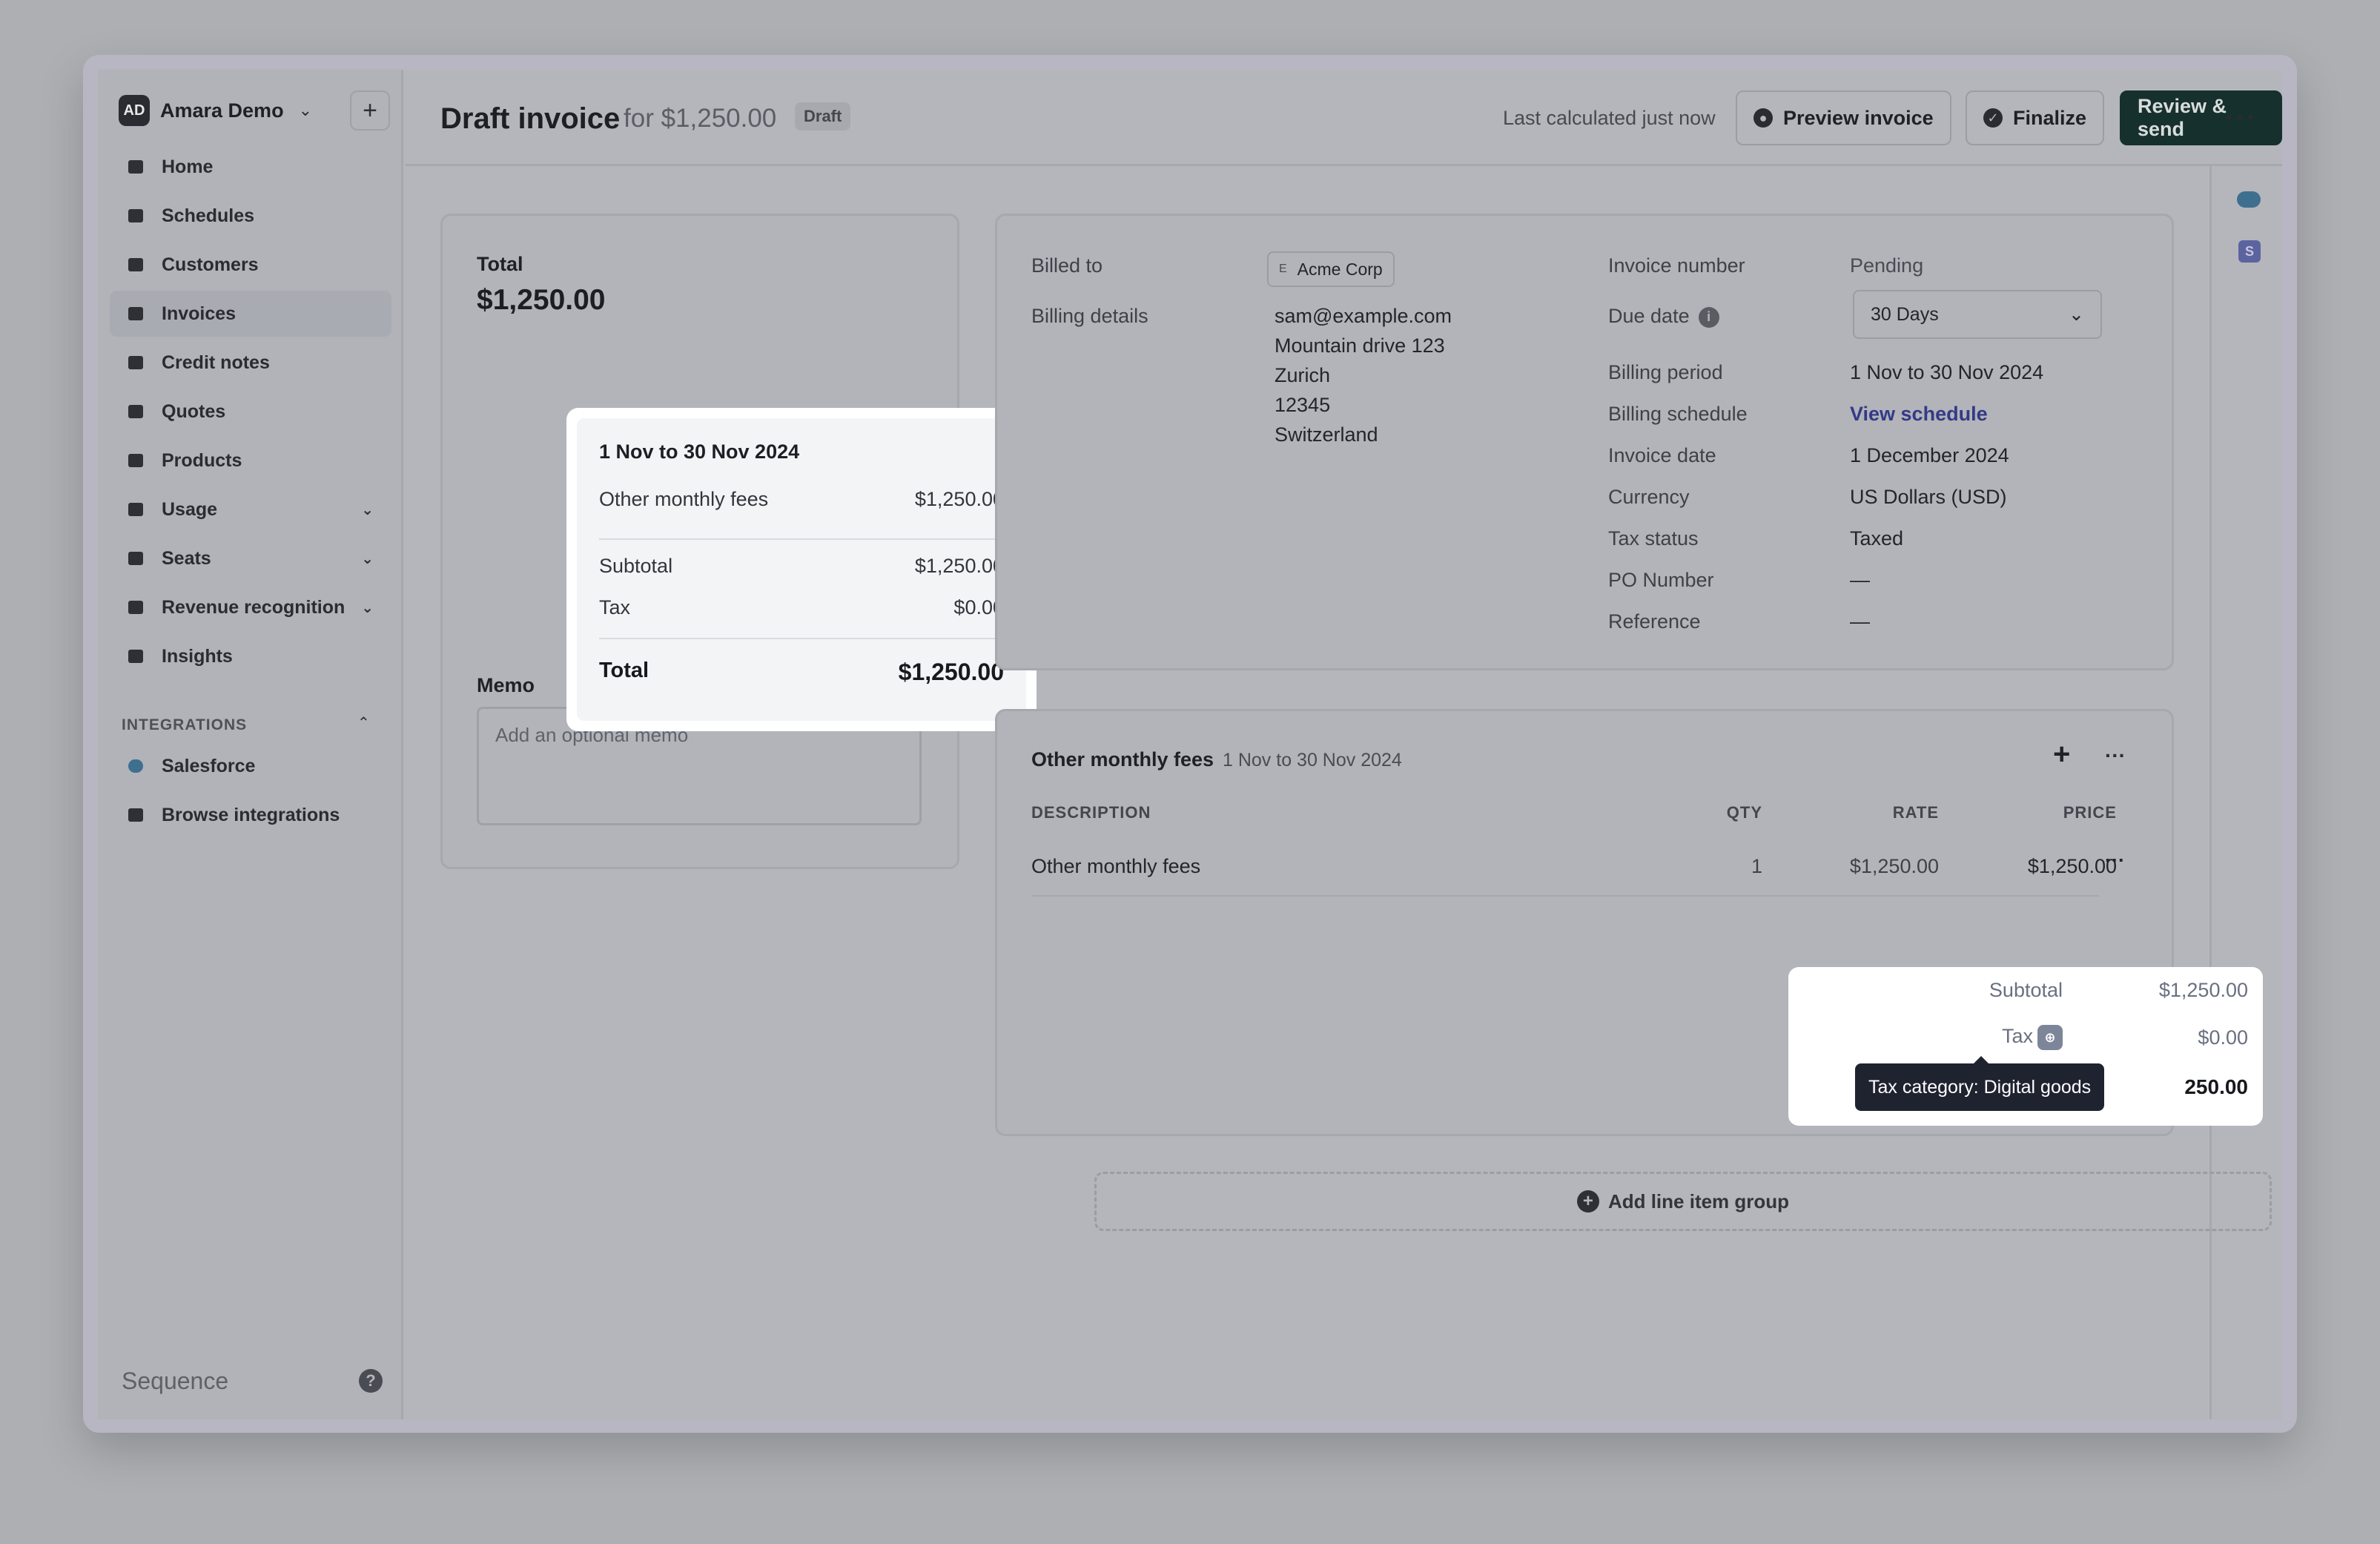 The width and height of the screenshot is (2380, 1544). What do you see at coordinates (1655, 621) in the screenshot?
I see `reference-label: Reference` at bounding box center [1655, 621].